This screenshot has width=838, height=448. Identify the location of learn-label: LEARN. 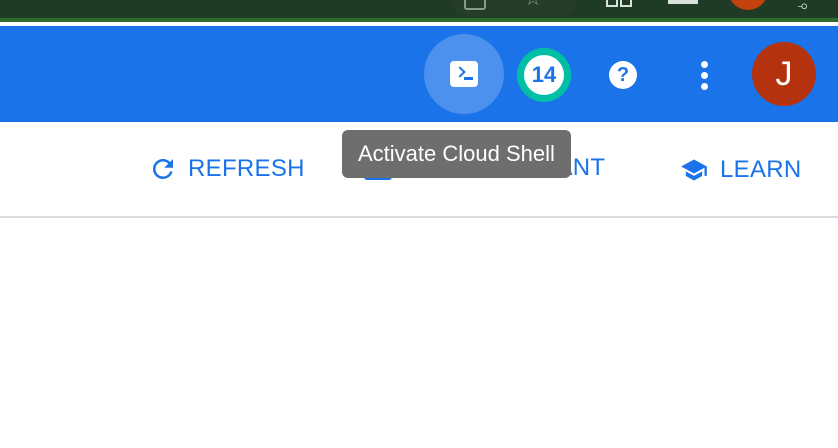
(761, 169).